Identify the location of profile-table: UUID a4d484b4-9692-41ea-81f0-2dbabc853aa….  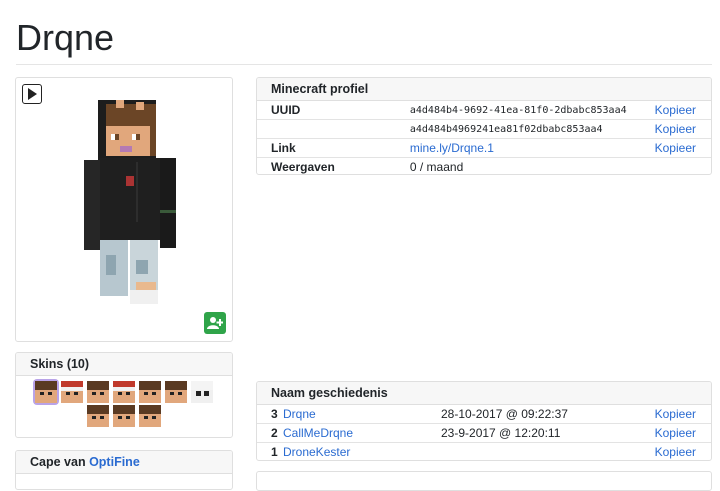
(484, 137).